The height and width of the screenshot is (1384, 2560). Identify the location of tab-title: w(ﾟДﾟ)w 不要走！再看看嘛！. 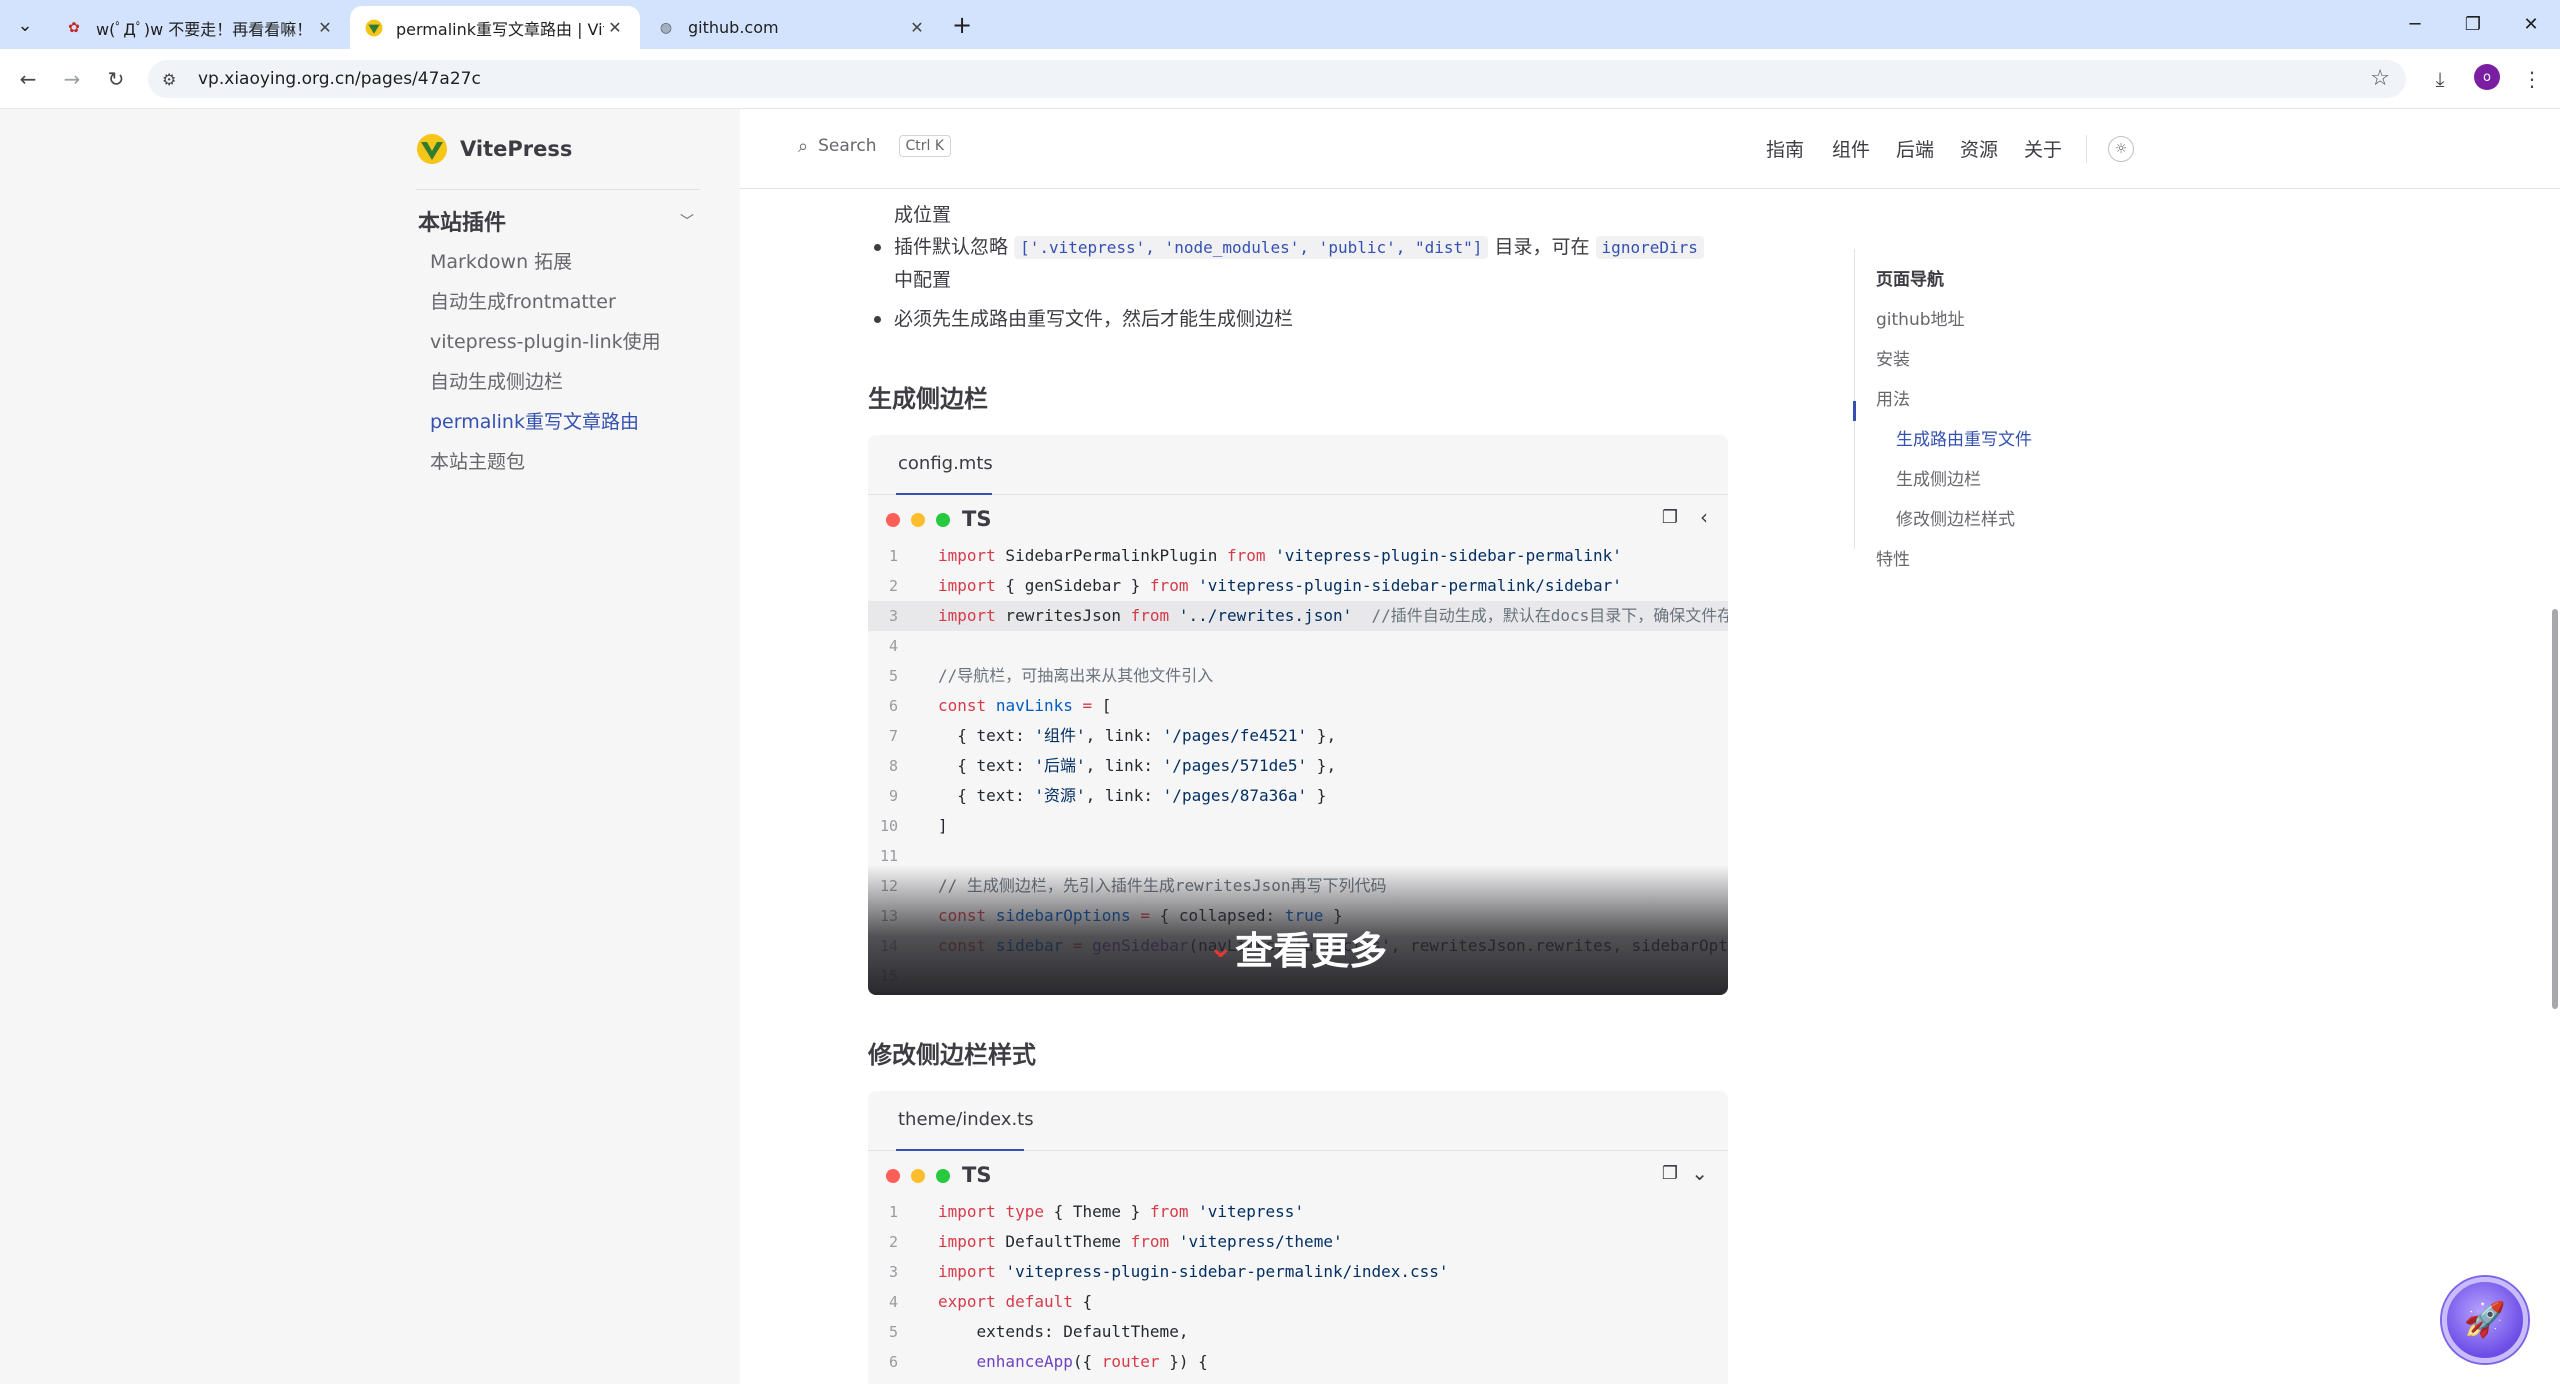
(204, 29).